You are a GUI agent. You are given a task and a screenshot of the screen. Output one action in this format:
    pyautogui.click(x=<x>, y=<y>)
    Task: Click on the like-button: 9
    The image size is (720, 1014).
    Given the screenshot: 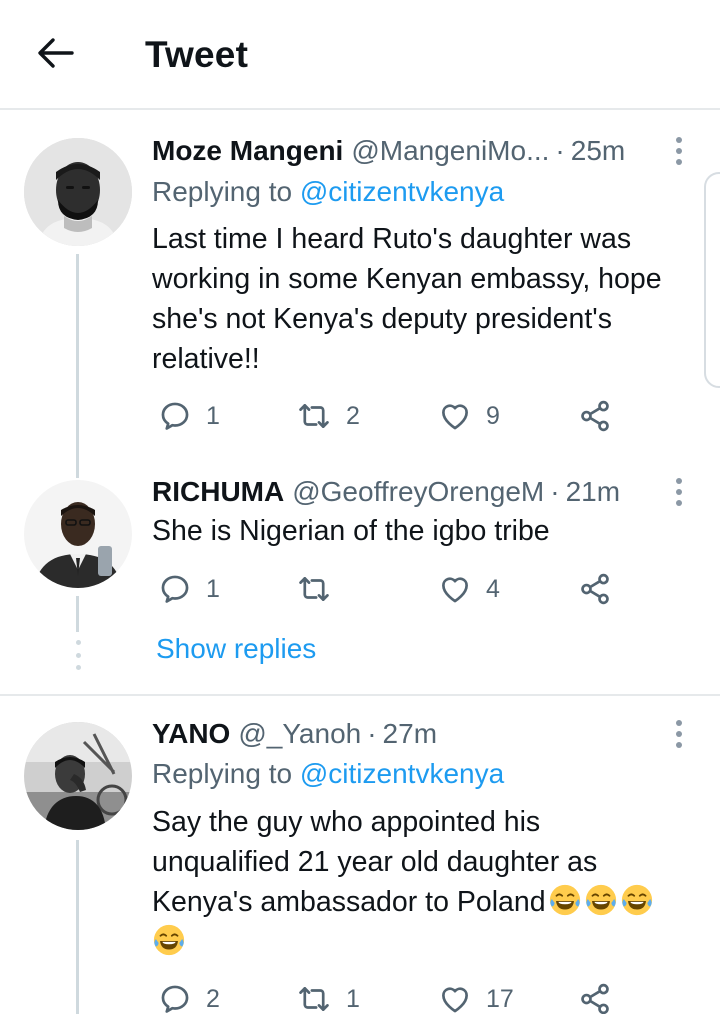 What is the action you would take?
    pyautogui.click(x=469, y=416)
    